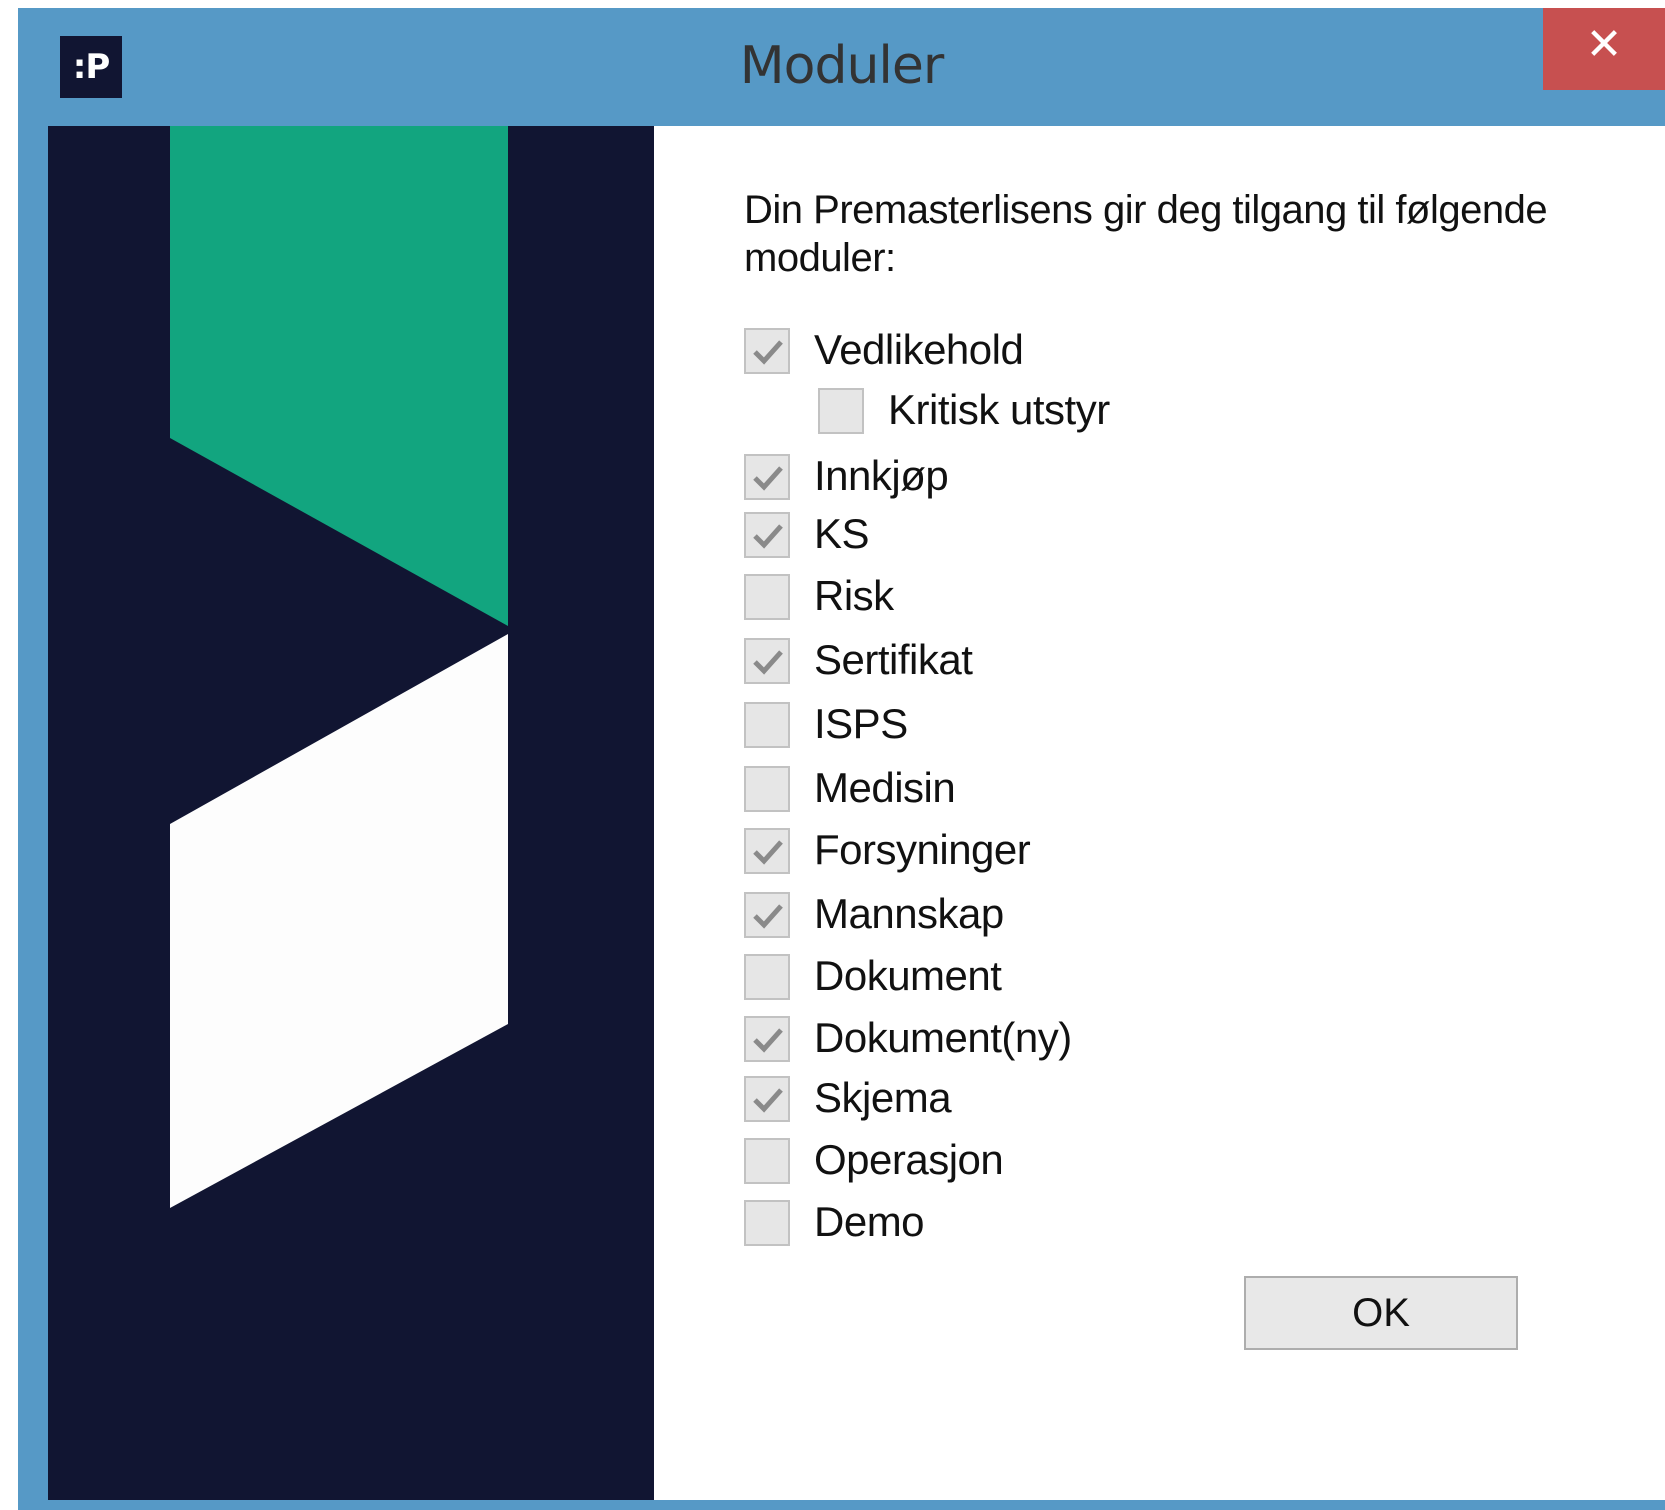  Describe the element at coordinates (943, 1037) in the screenshot. I see `module-label: Dokument(ny)` at that location.